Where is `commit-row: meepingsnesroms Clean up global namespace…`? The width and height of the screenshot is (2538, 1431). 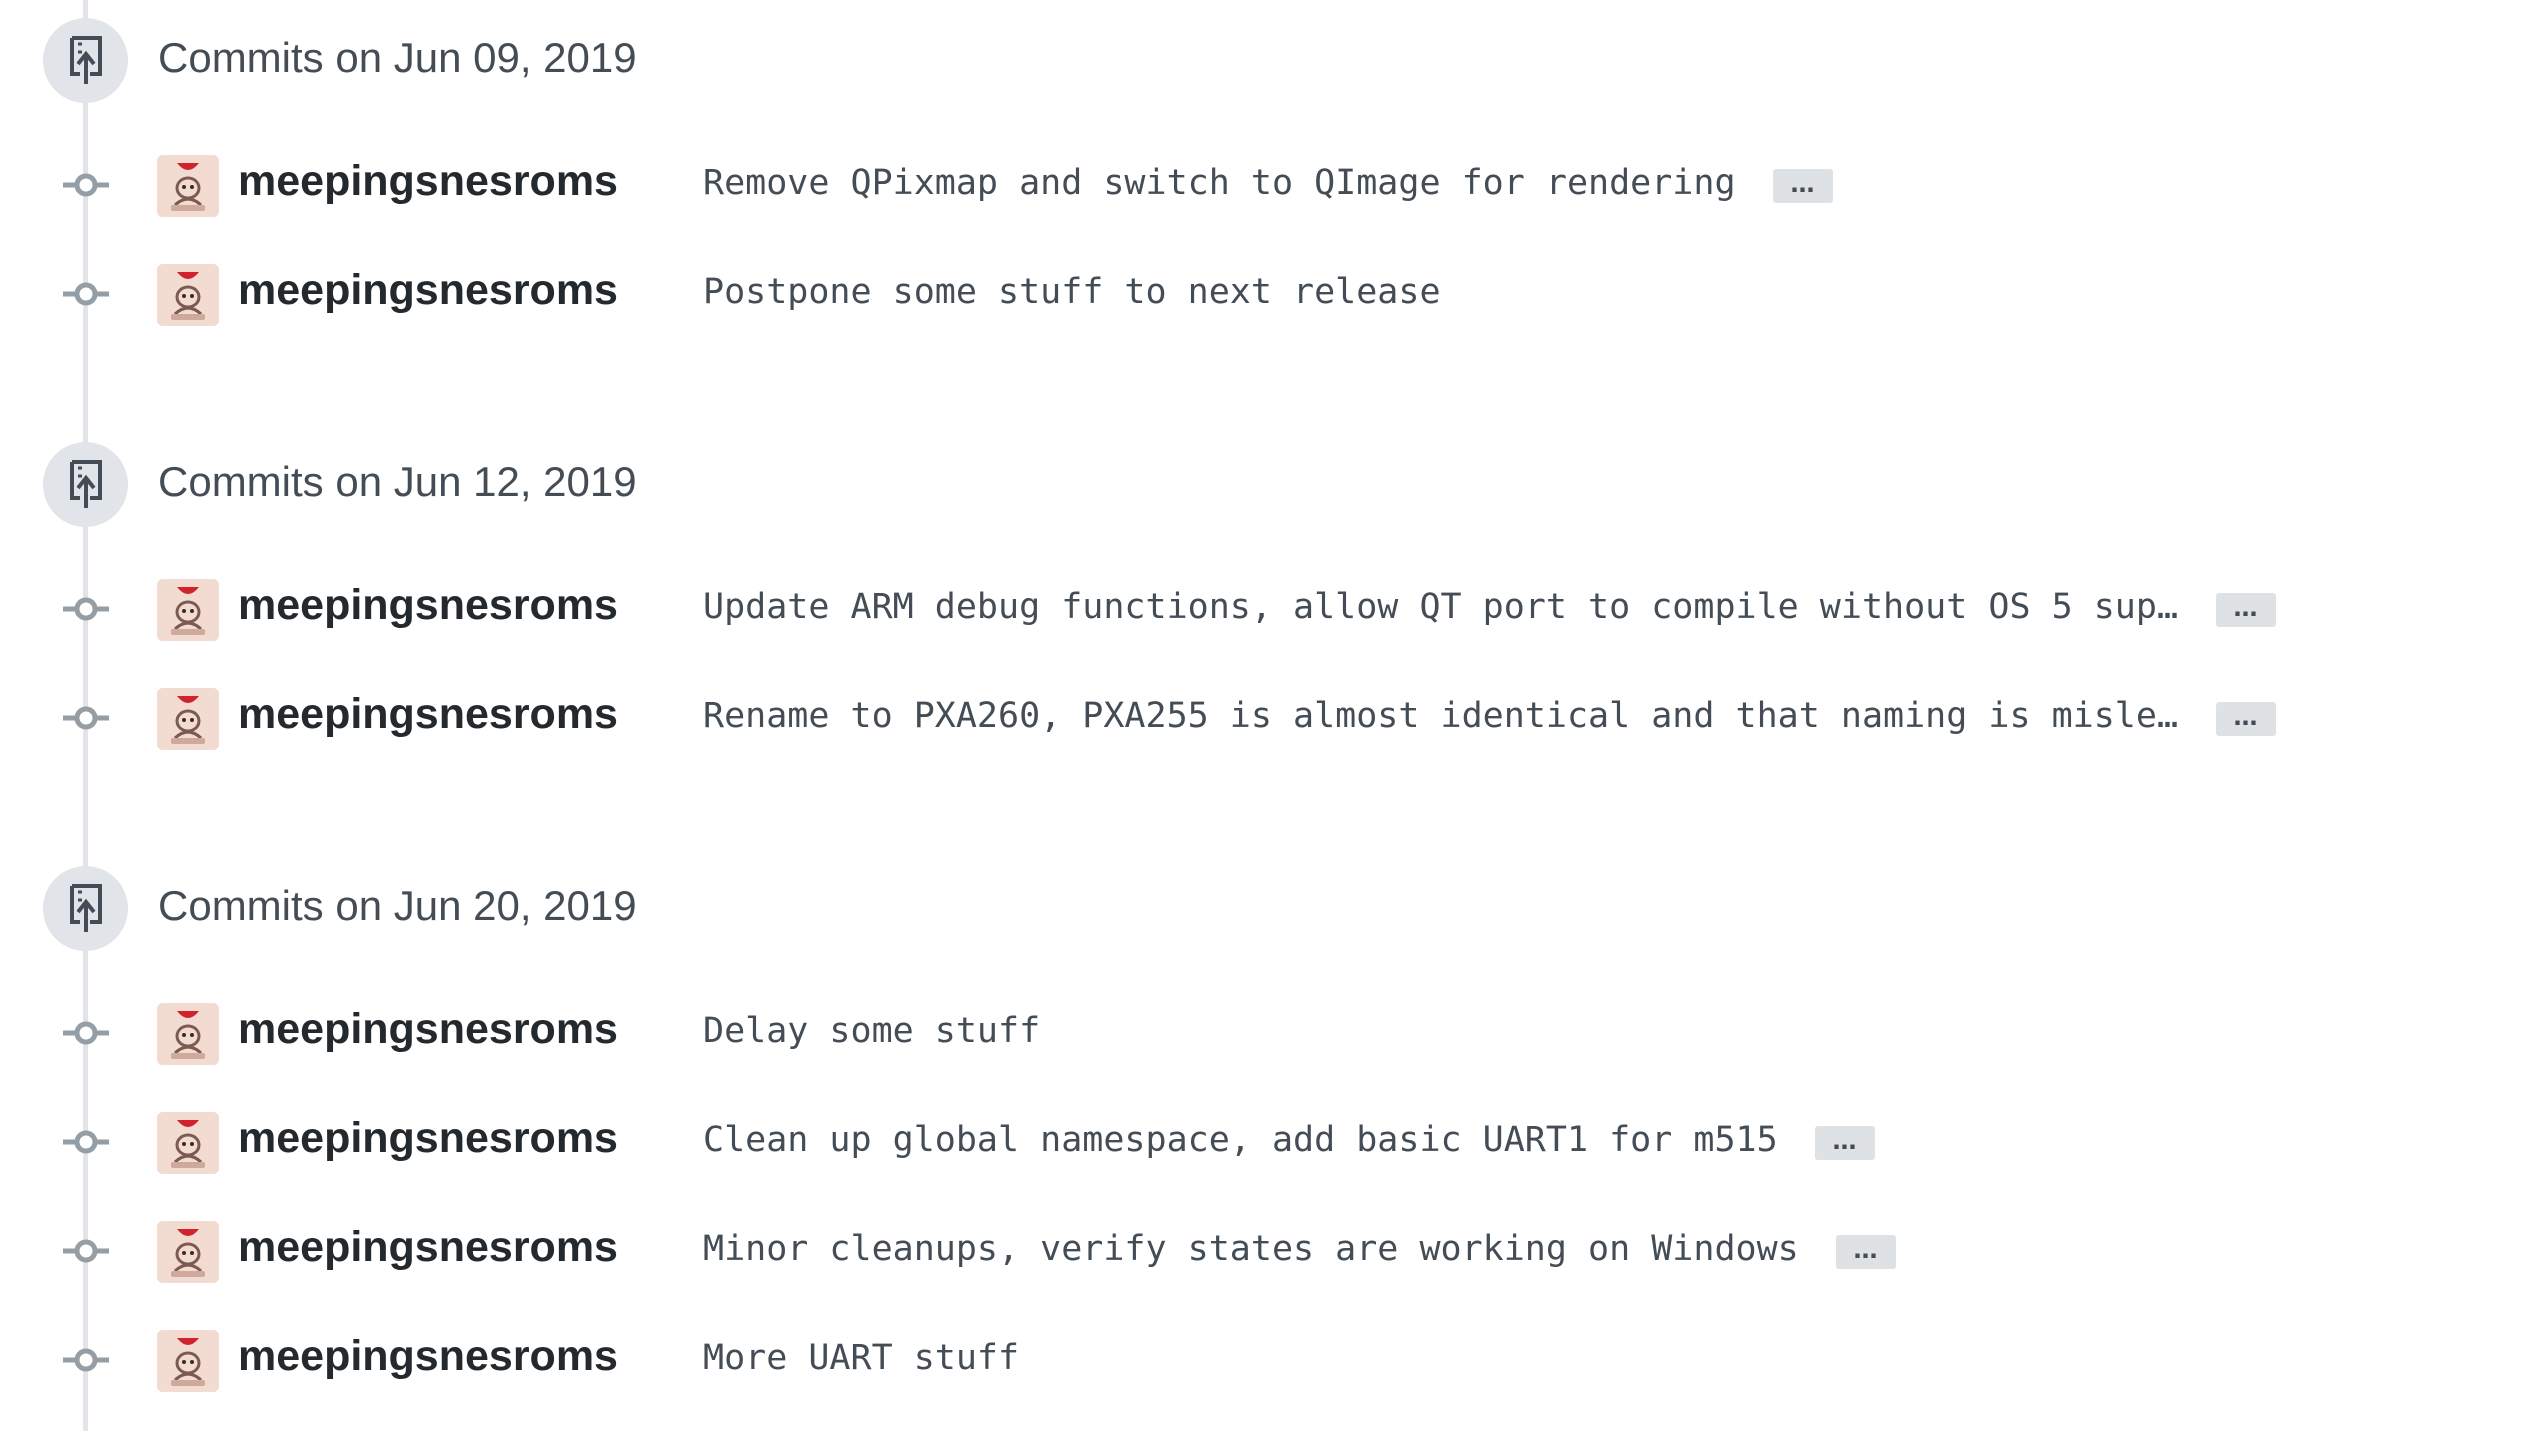
commit-row: meepingsnesroms Clean up global namespace… is located at coordinates (1269, 1142).